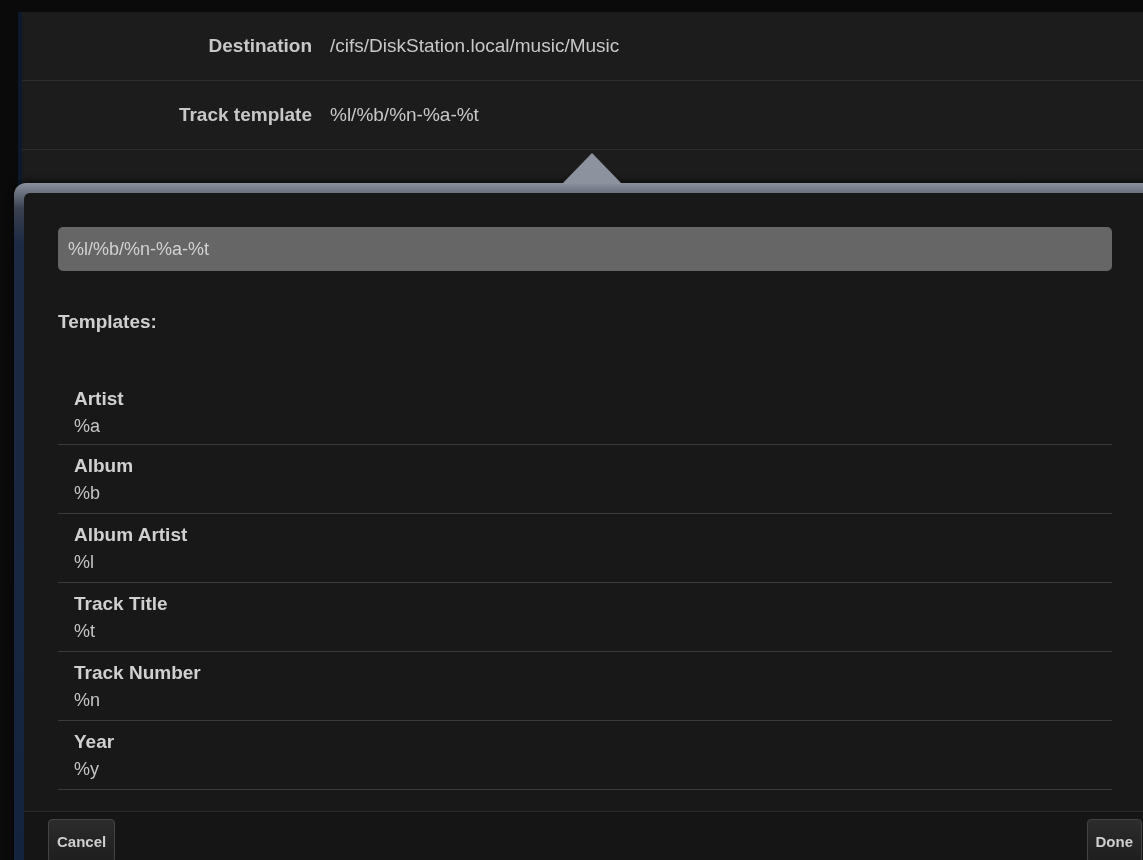 Image resolution: width=1143 pixels, height=860 pixels. Describe the element at coordinates (245, 115) in the screenshot. I see `setting-label: Track template` at that location.